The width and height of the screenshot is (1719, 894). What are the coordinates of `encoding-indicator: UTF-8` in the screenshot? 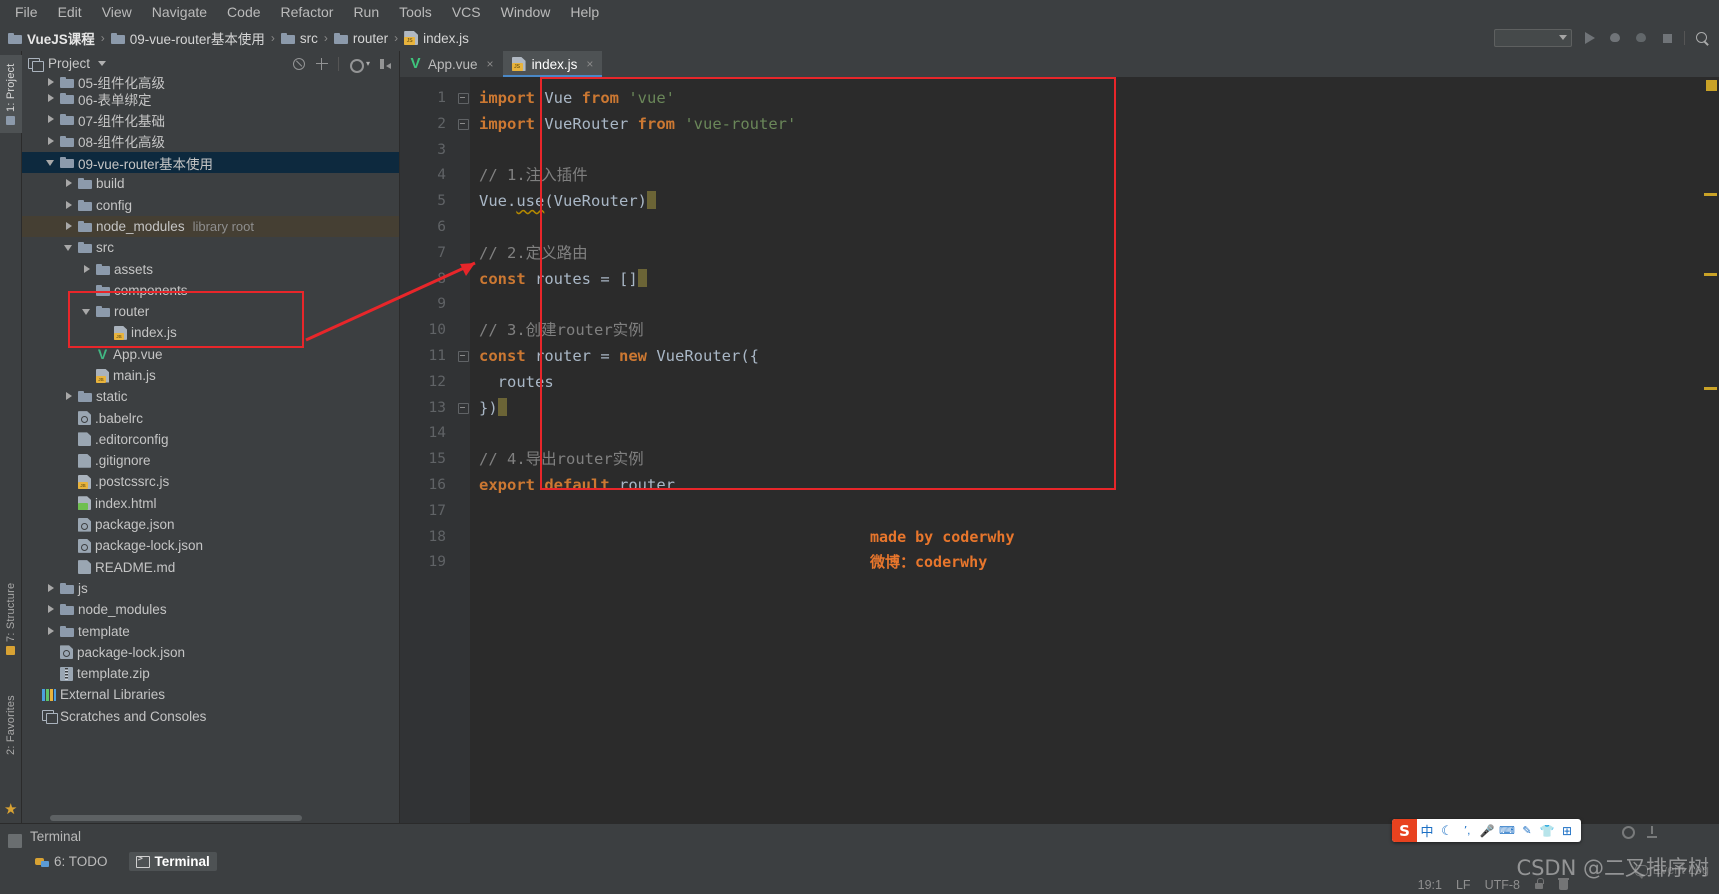 It's located at (1502, 885).